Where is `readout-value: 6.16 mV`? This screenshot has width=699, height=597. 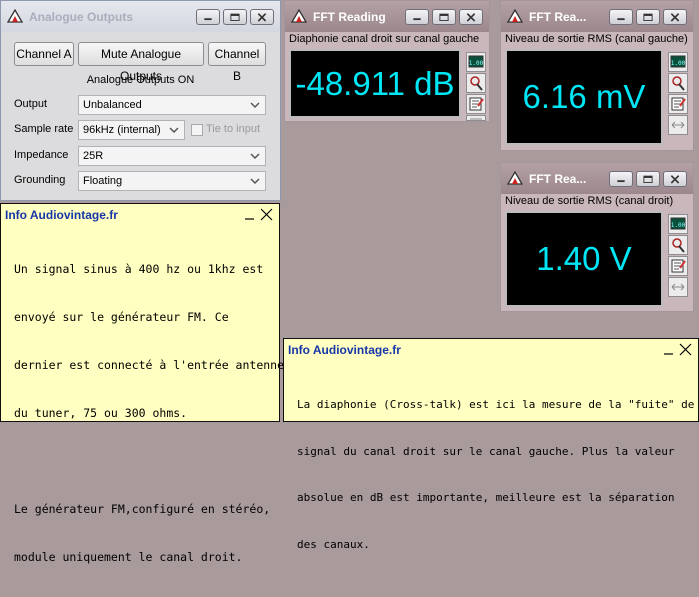
readout-value: 6.16 mV is located at coordinates (584, 96).